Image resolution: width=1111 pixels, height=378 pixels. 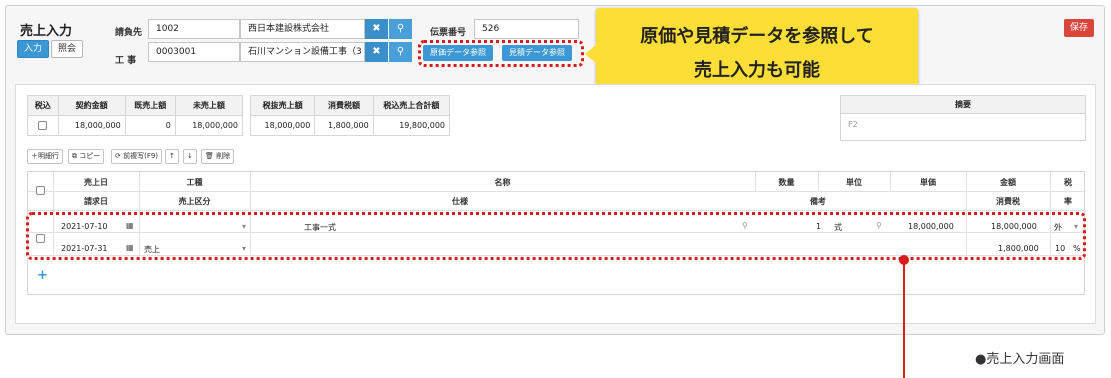 I want to click on project-search-icon: ⚲, so click(x=400, y=52).